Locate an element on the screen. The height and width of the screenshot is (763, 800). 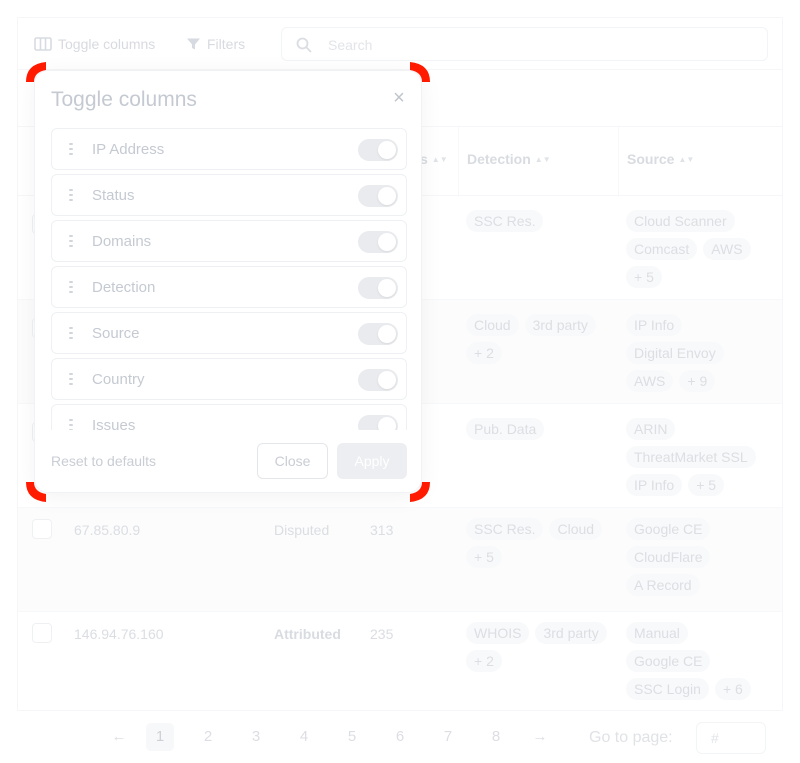
column-toggle-item: Domains is located at coordinates (229, 241).